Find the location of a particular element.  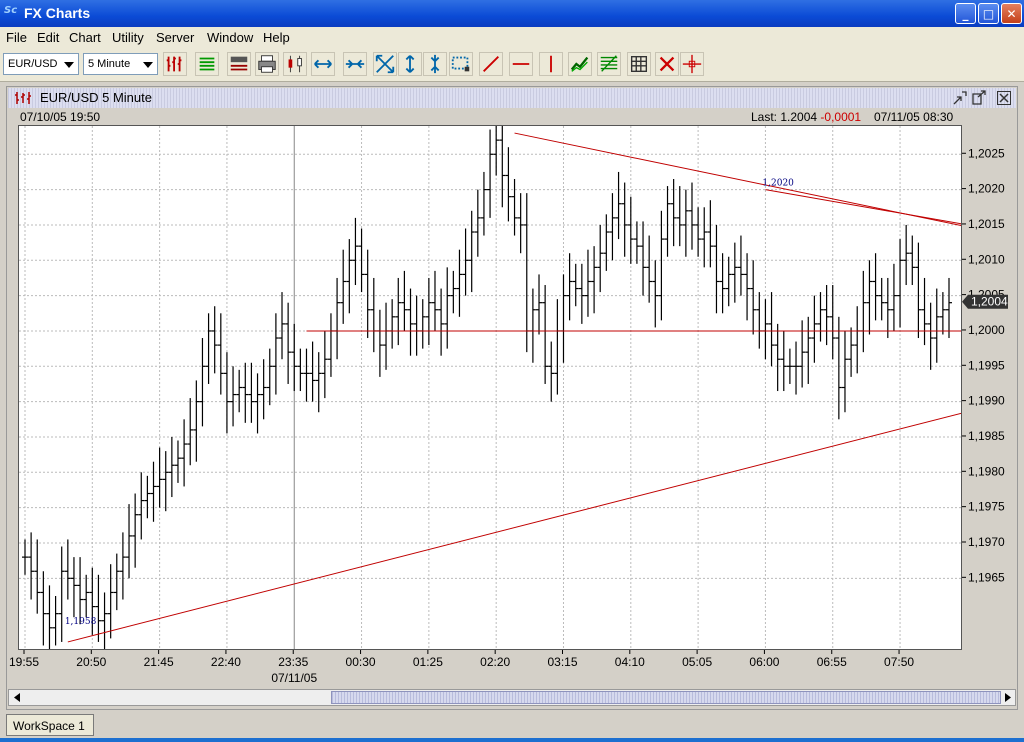

app-icon: Sc is located at coordinates (11, 10).